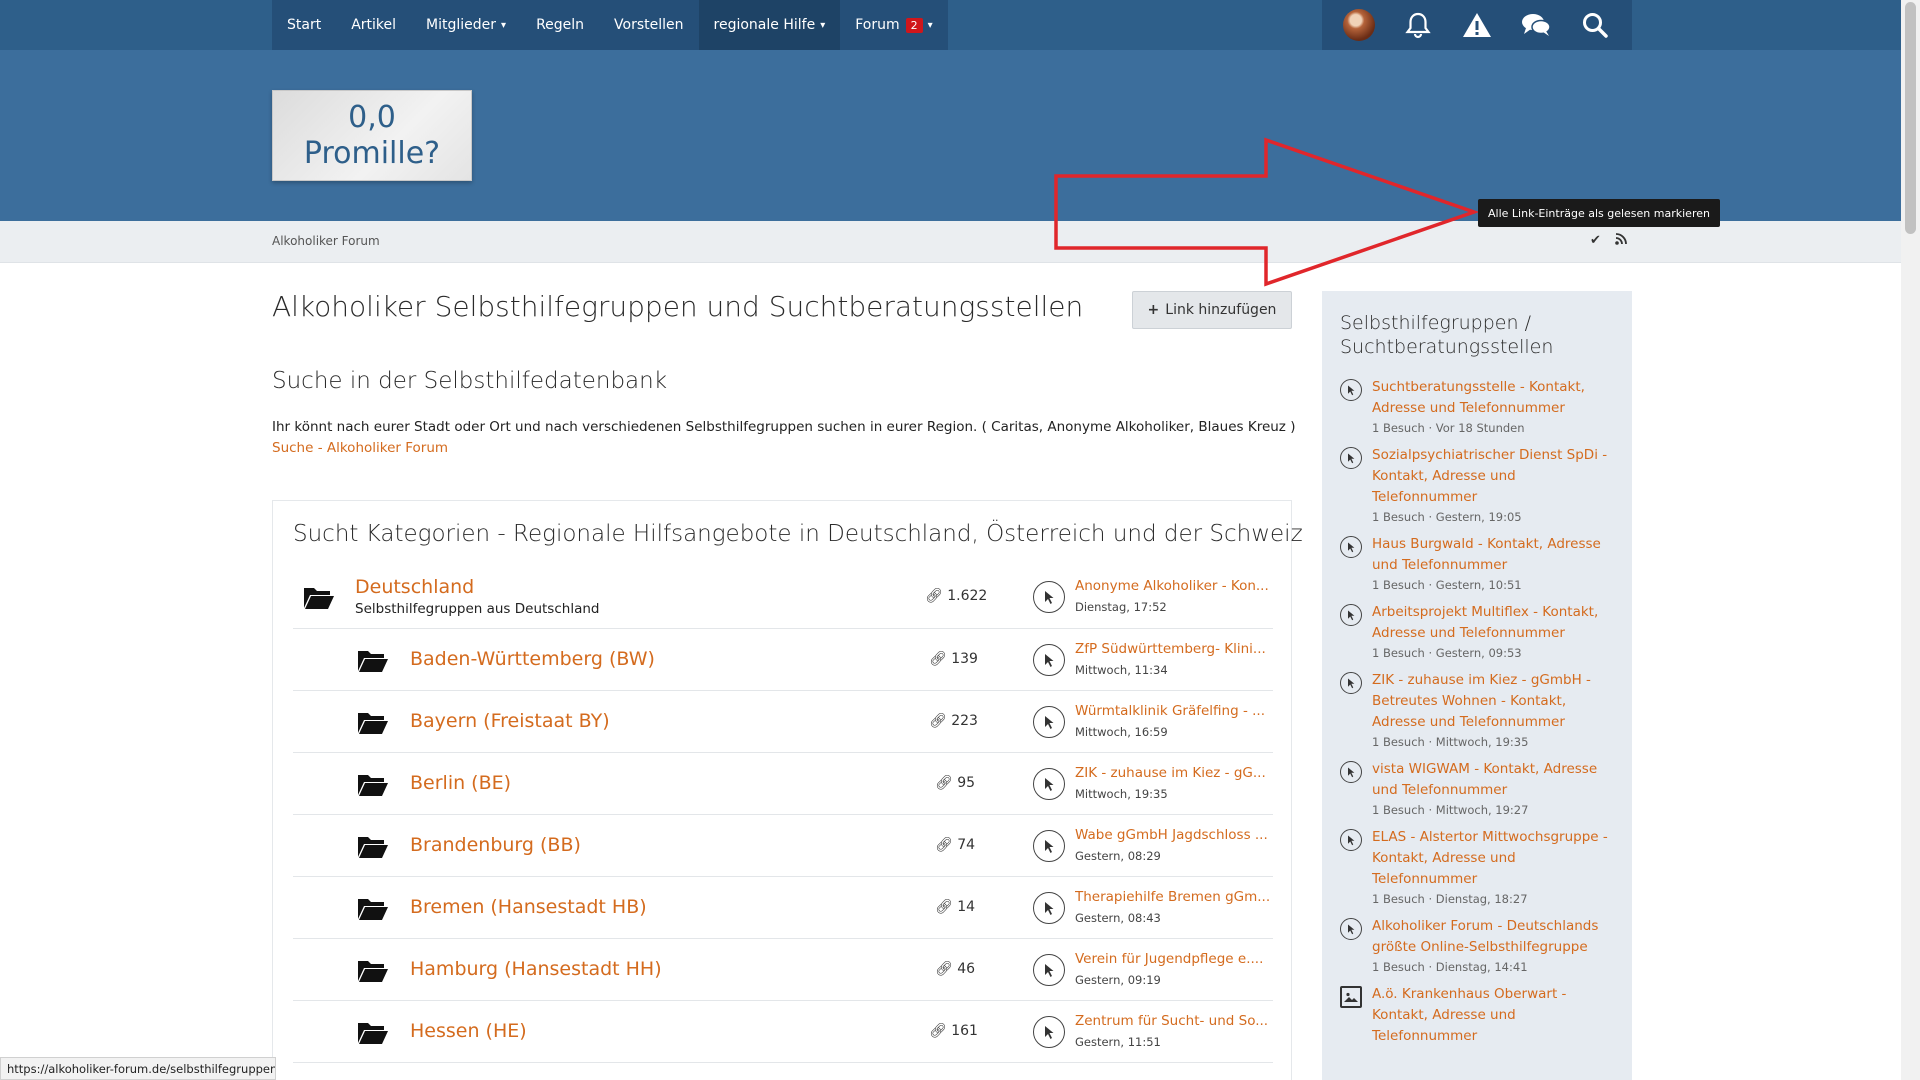  I want to click on avatar, so click(1359, 25).